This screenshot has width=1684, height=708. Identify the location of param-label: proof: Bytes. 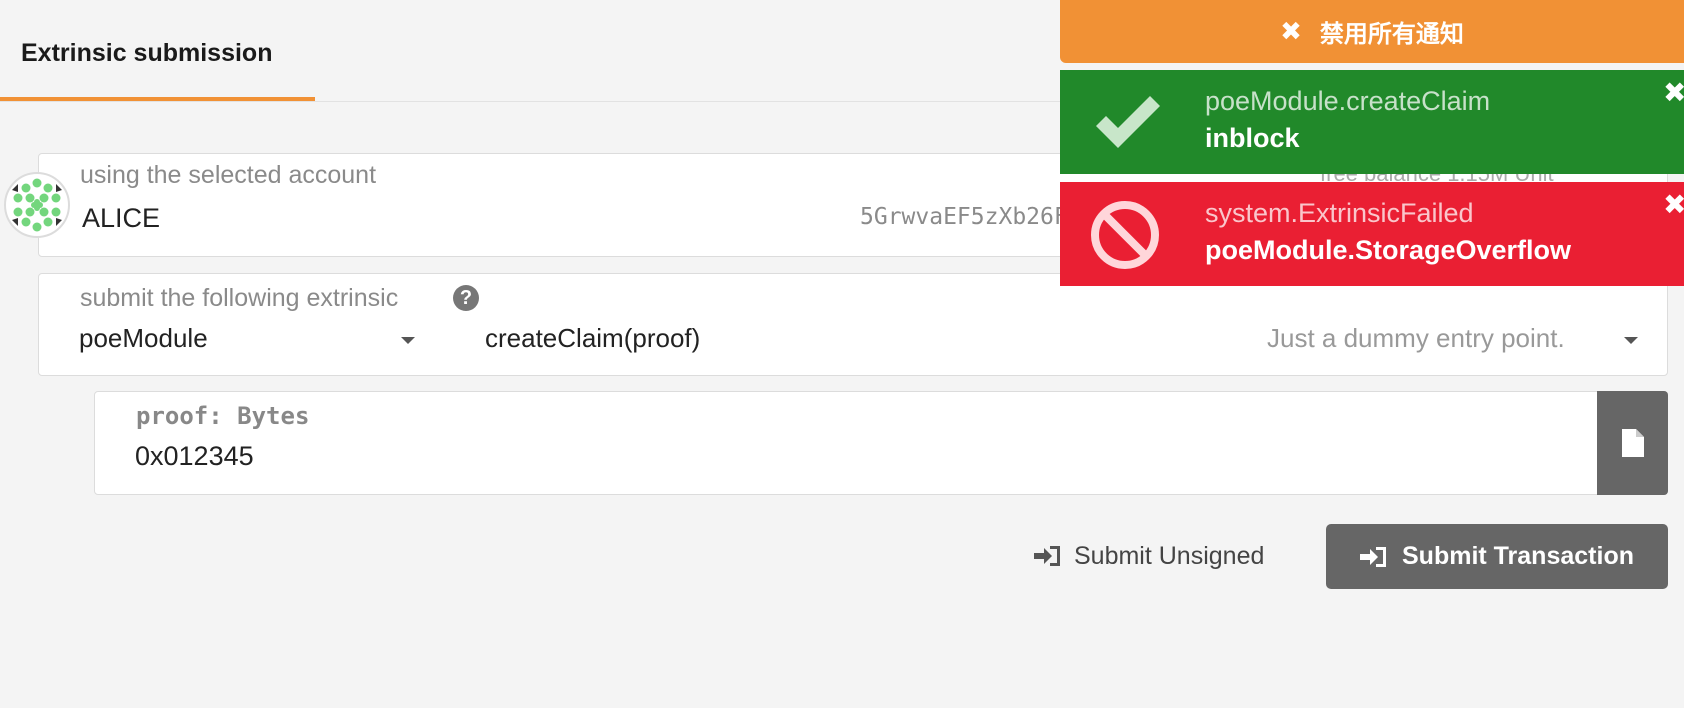
(223, 416).